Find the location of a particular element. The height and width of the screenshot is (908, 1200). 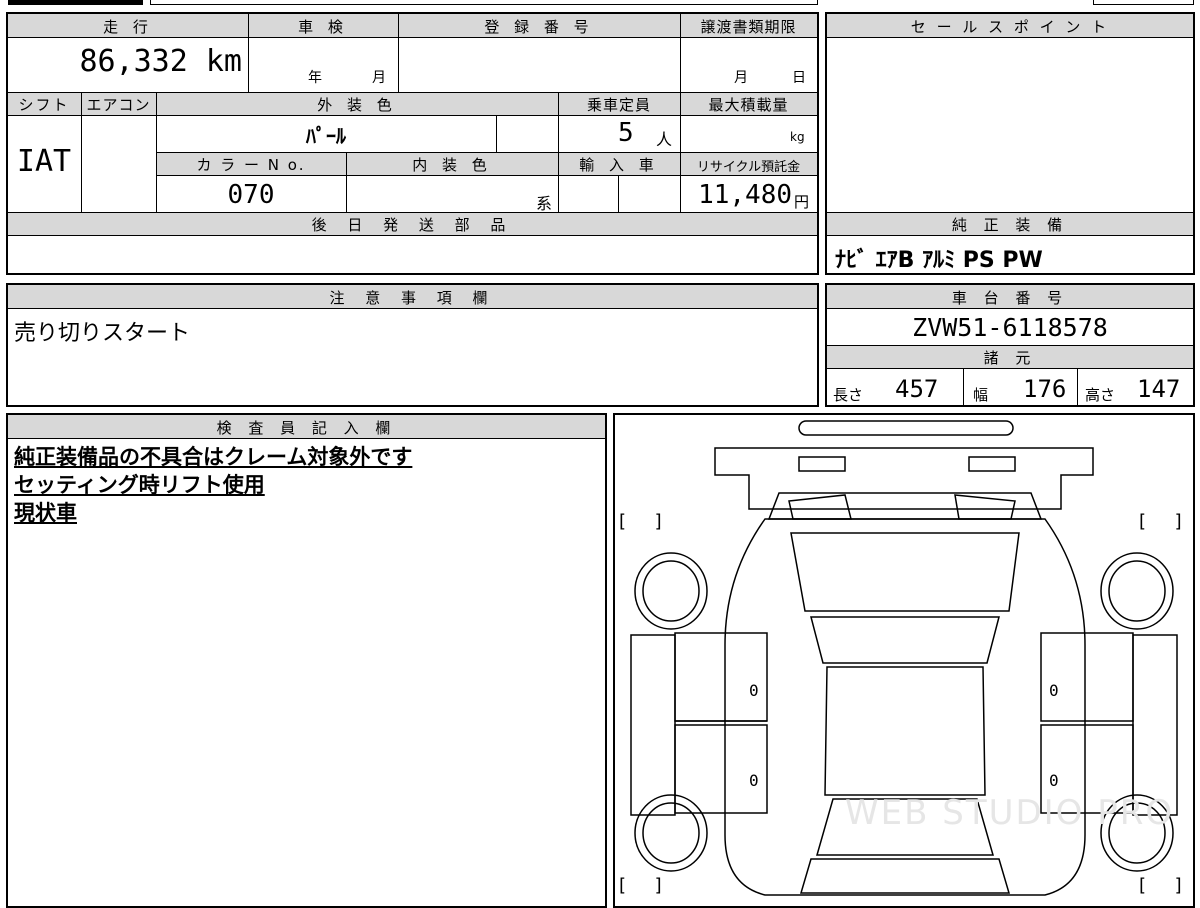

height-value: 147 is located at coordinates (1159, 389).